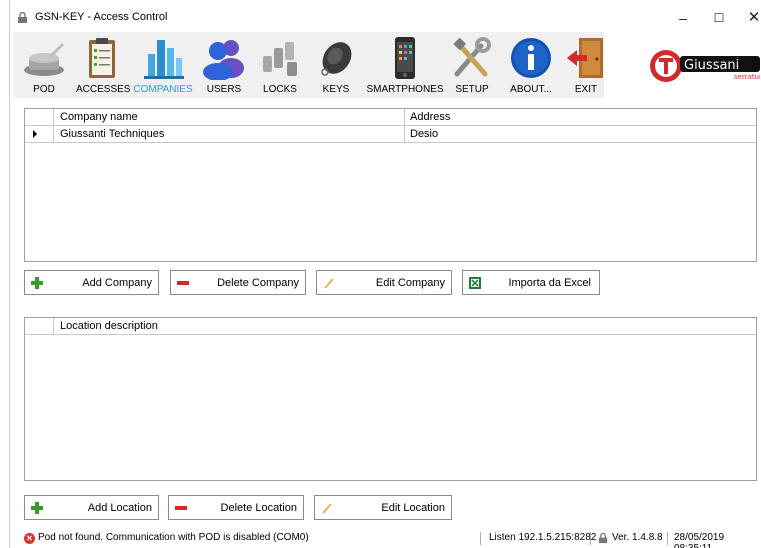 The height and width of the screenshot is (548, 761). Describe the element at coordinates (224, 89) in the screenshot. I see `toolbar-label-users: USERS` at that location.